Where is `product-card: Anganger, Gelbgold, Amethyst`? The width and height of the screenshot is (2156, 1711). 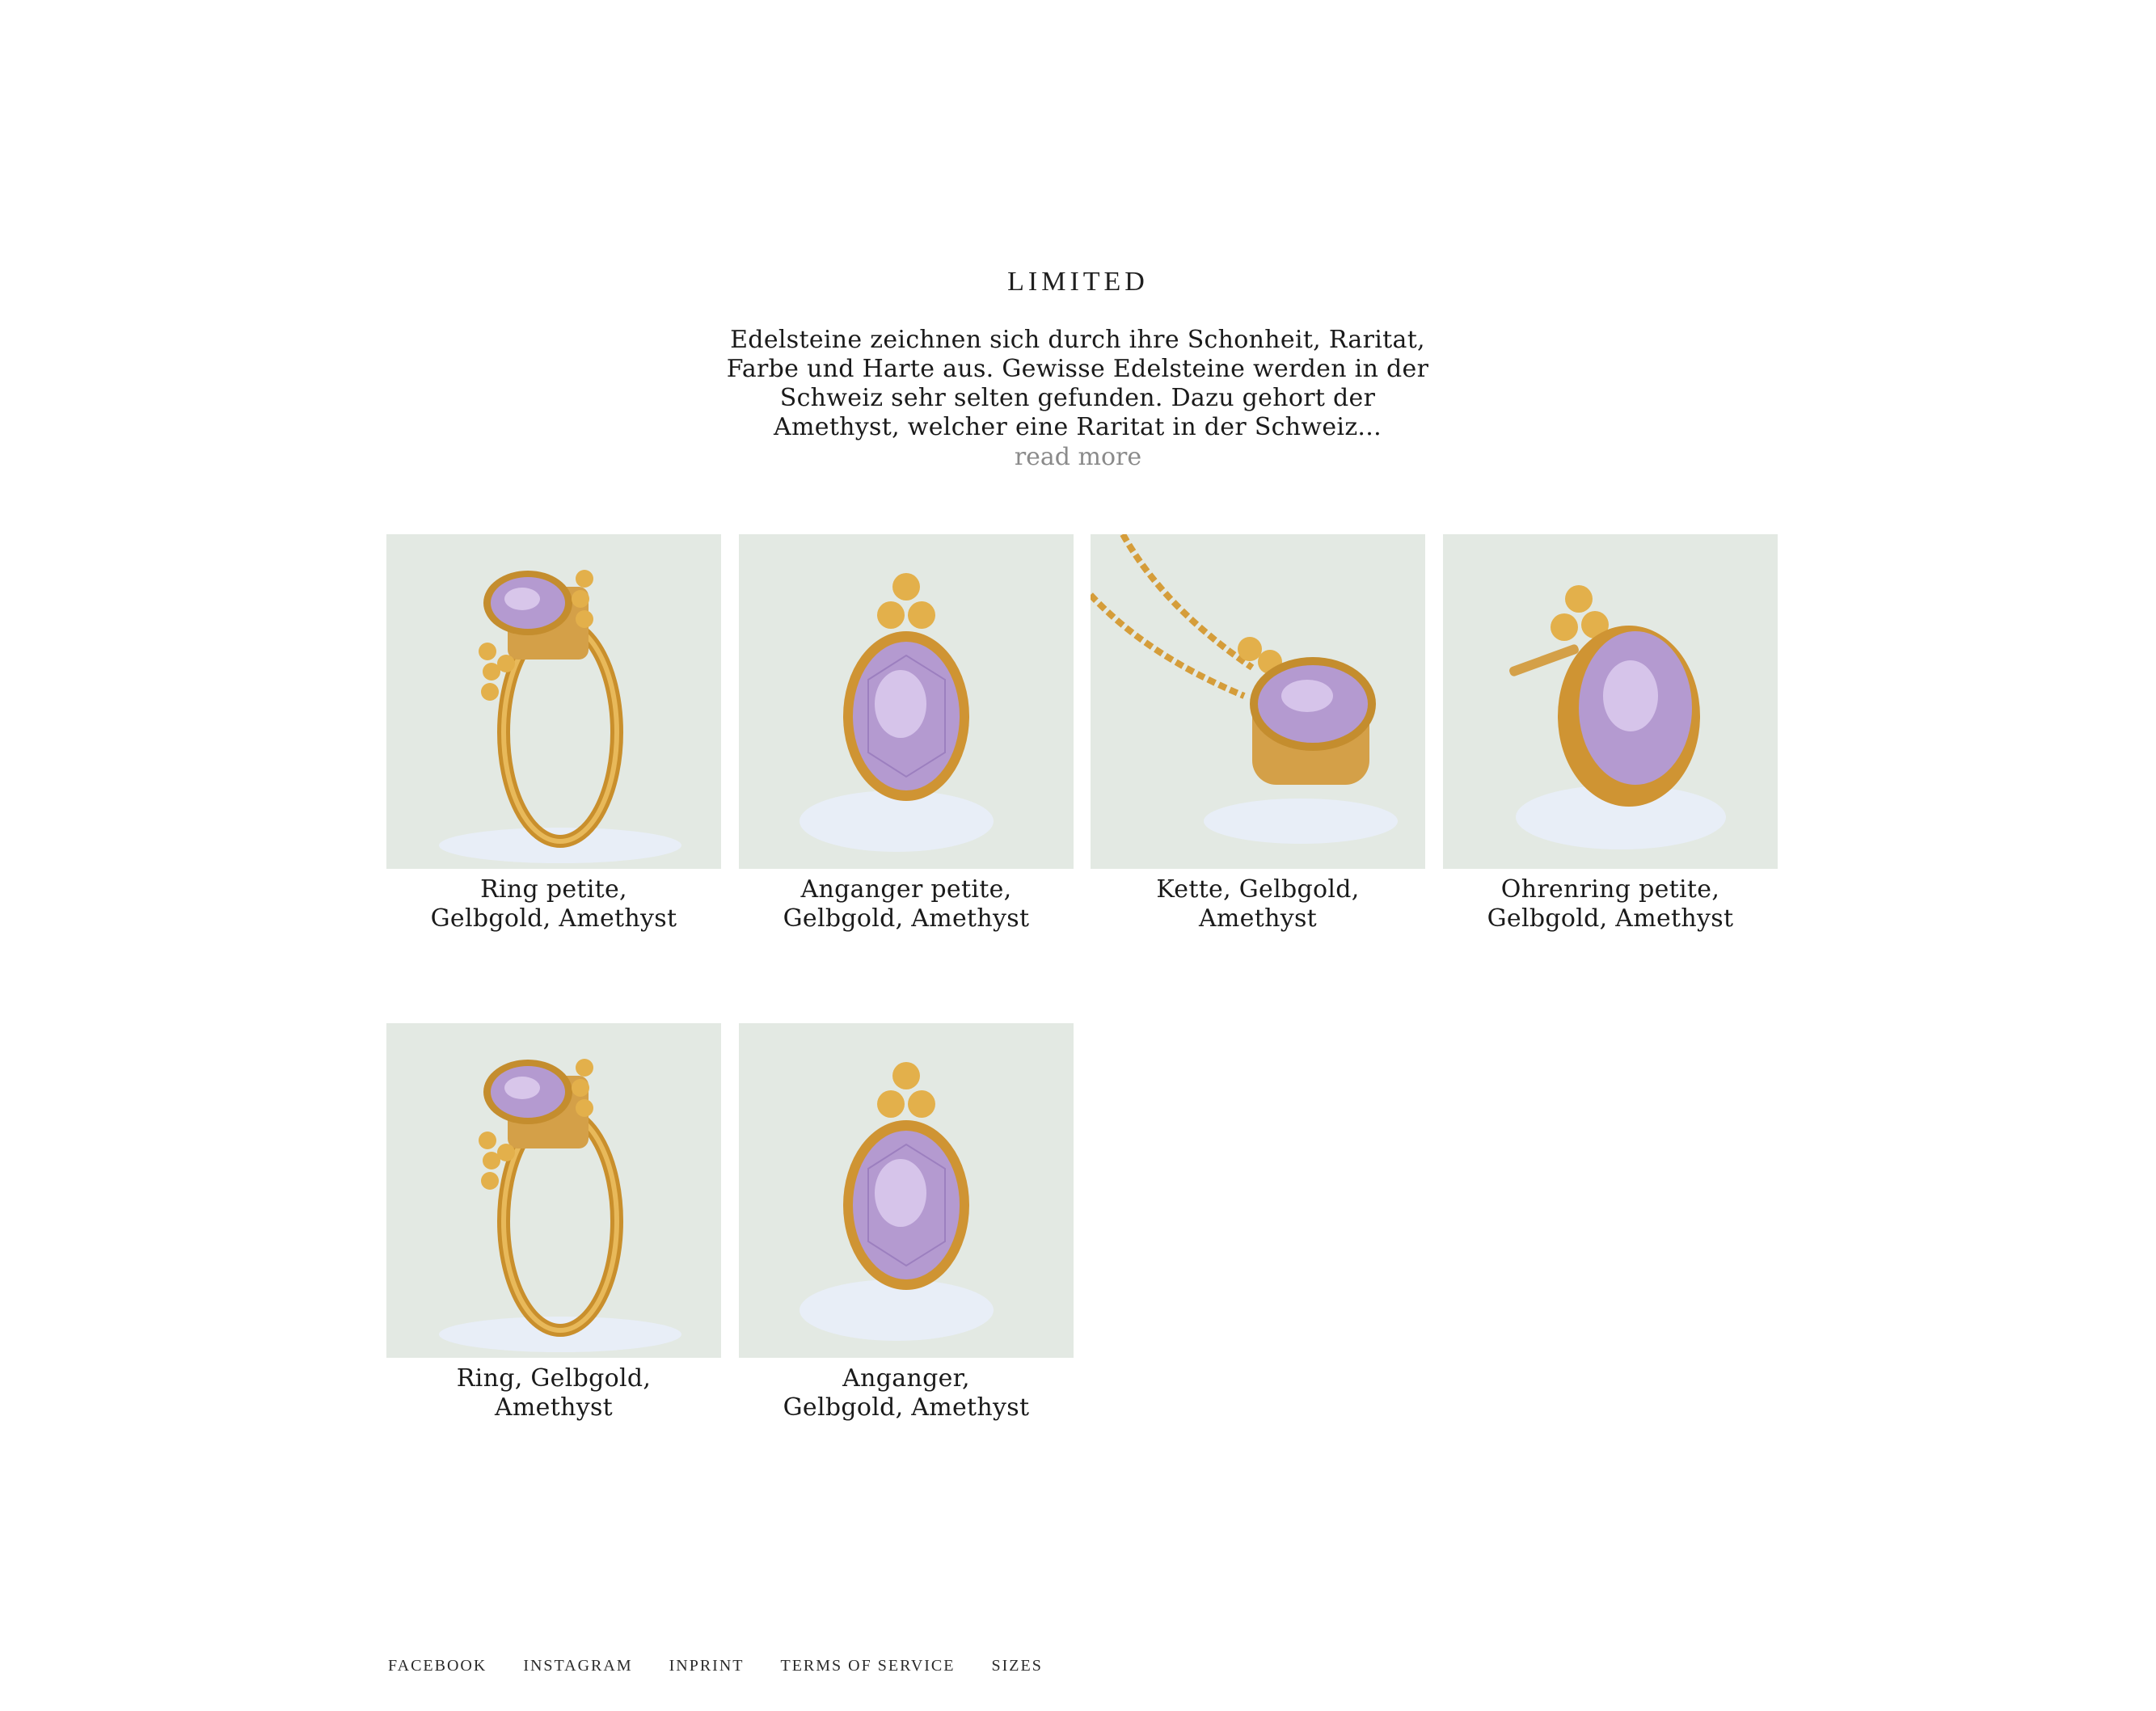 product-card: Anganger, Gelbgold, Amethyst is located at coordinates (907, 1222).